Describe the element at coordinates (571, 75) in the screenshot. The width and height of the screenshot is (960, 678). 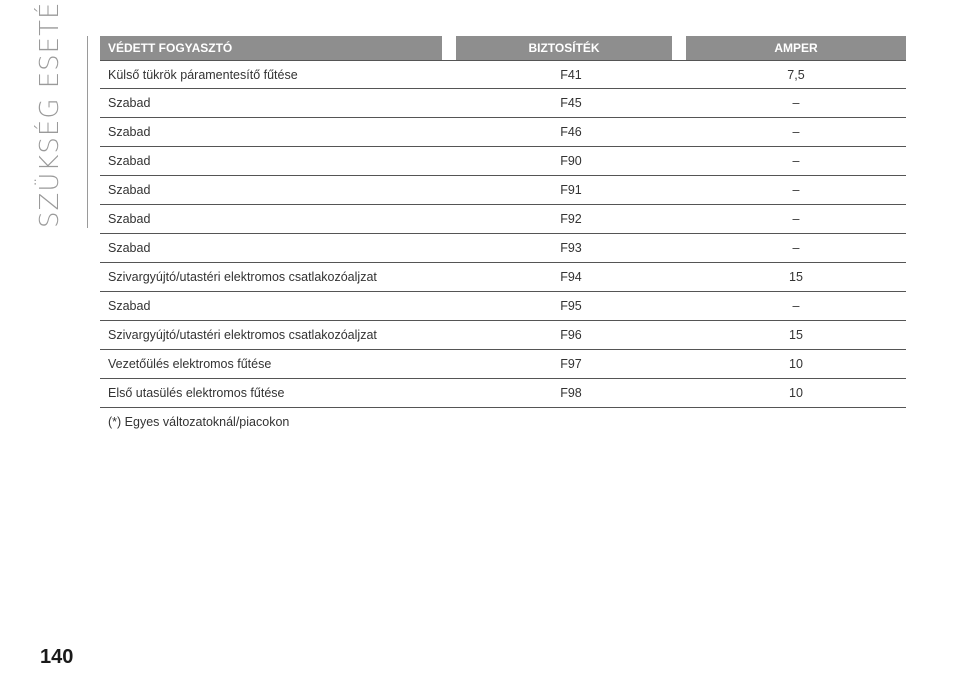
I see `cell-fuse: F41` at that location.